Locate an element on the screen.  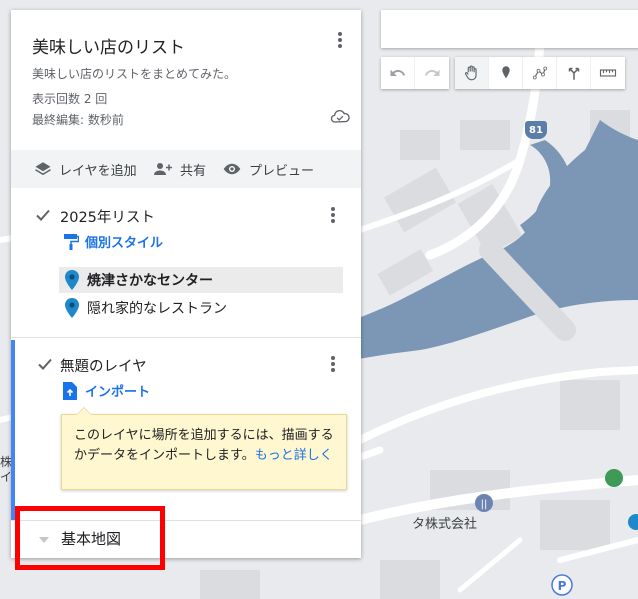
preview-label: プレビュー is located at coordinates (282, 171).